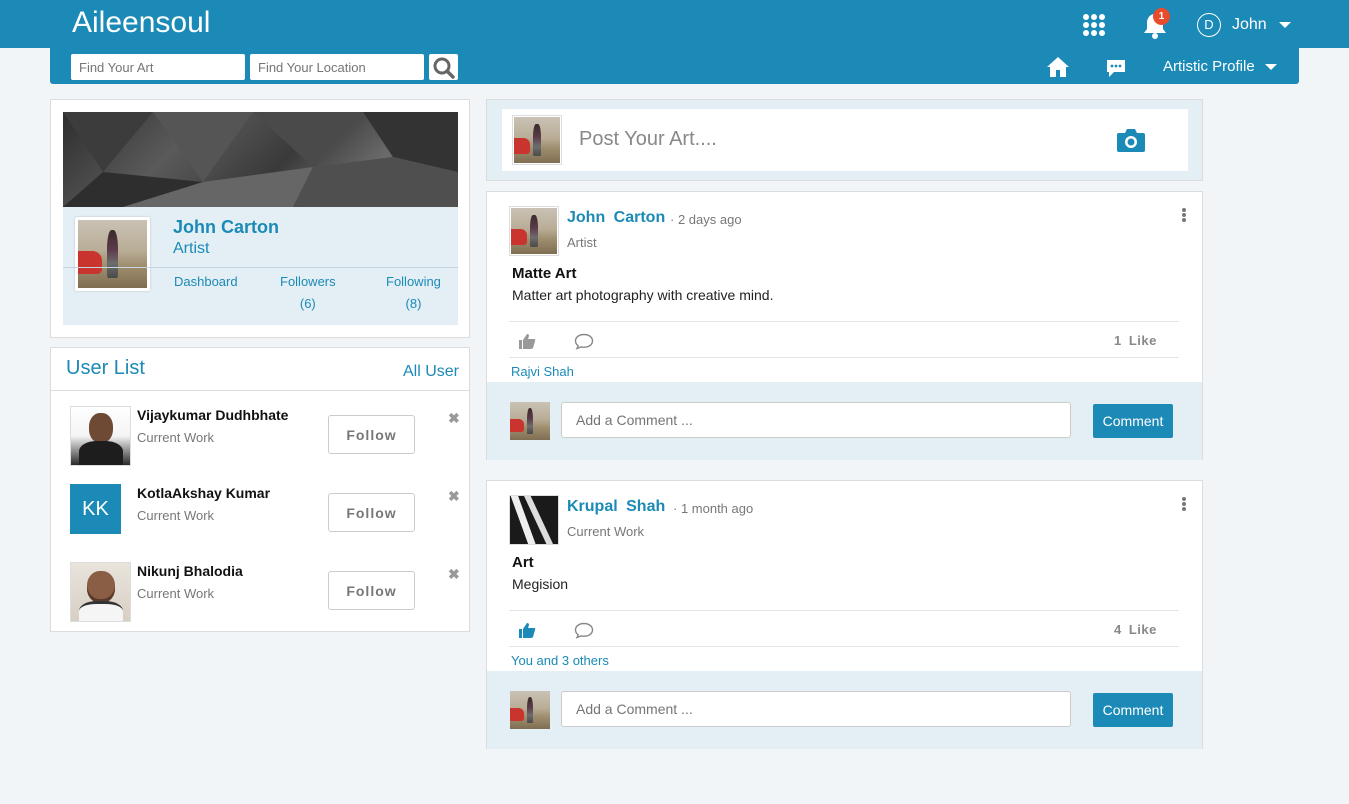 The width and height of the screenshot is (1349, 804). Describe the element at coordinates (706, 219) in the screenshot. I see `post-time: · 2 days ago` at that location.